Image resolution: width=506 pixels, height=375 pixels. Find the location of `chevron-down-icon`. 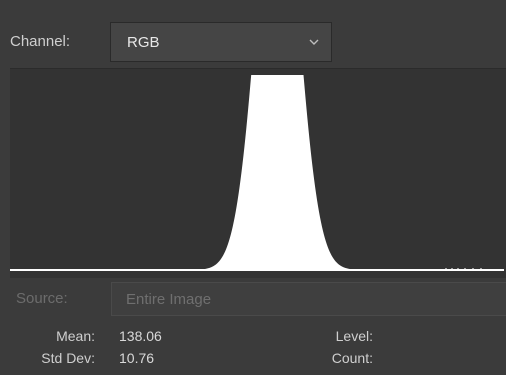

chevron-down-icon is located at coordinates (314, 42).